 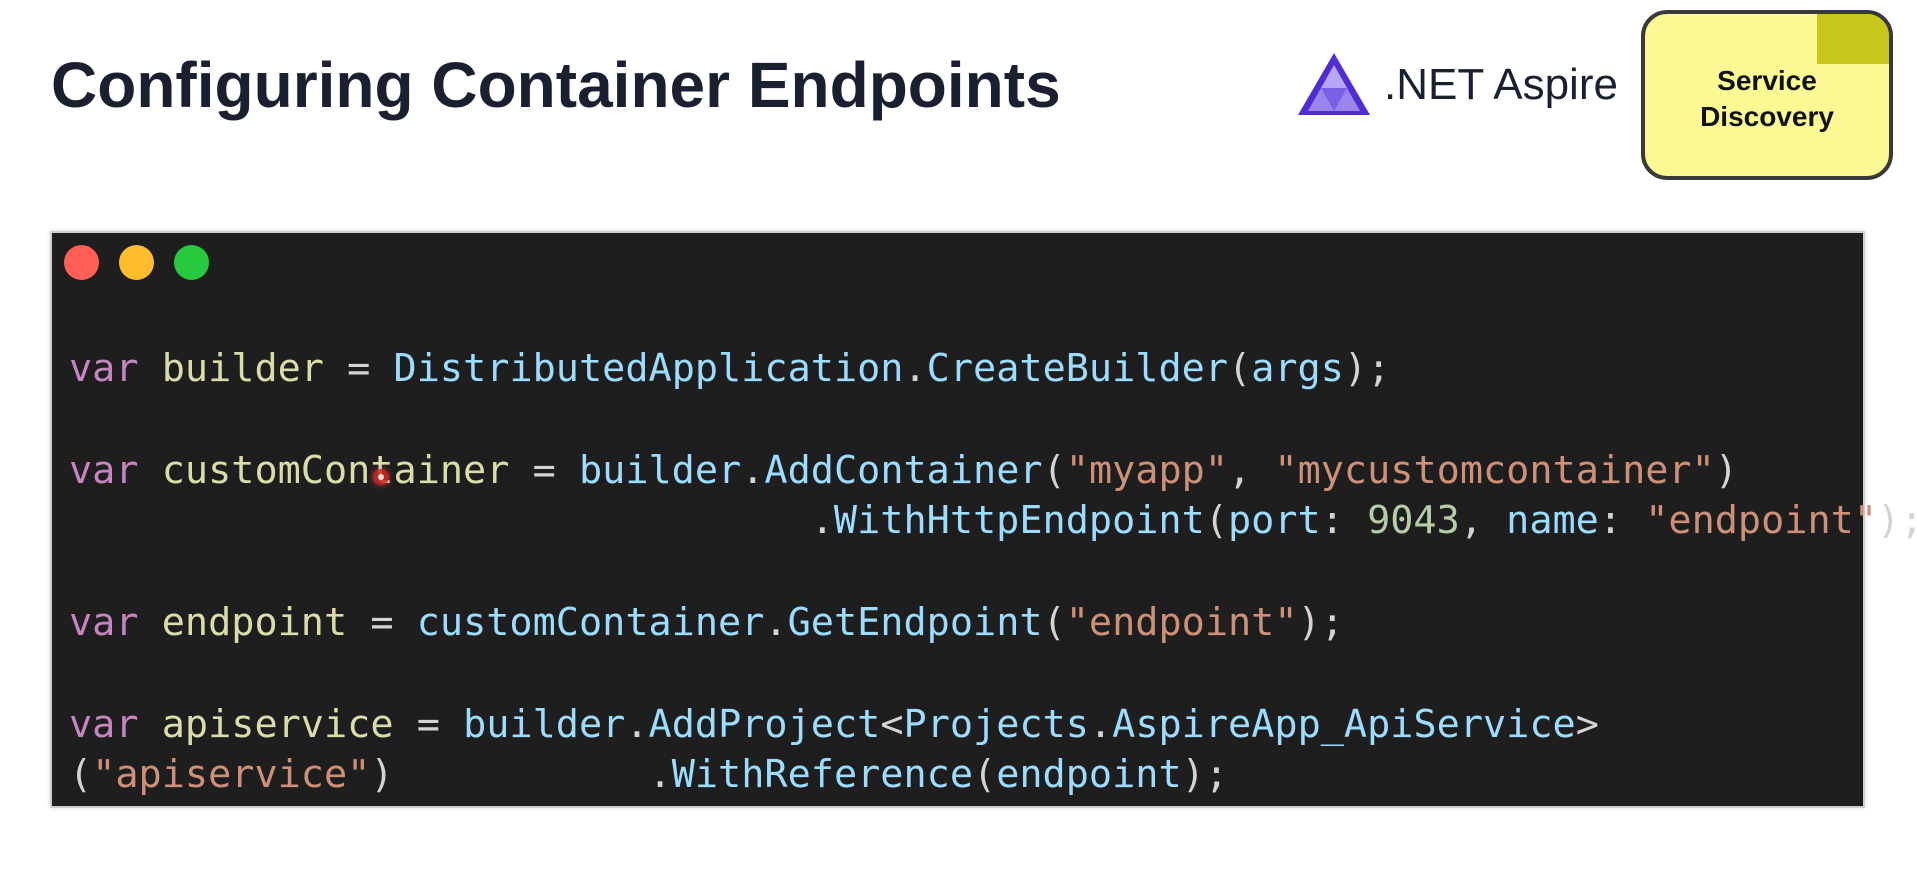 I want to click on slide-title: Configuring Container Endpoints, so click(x=556, y=85).